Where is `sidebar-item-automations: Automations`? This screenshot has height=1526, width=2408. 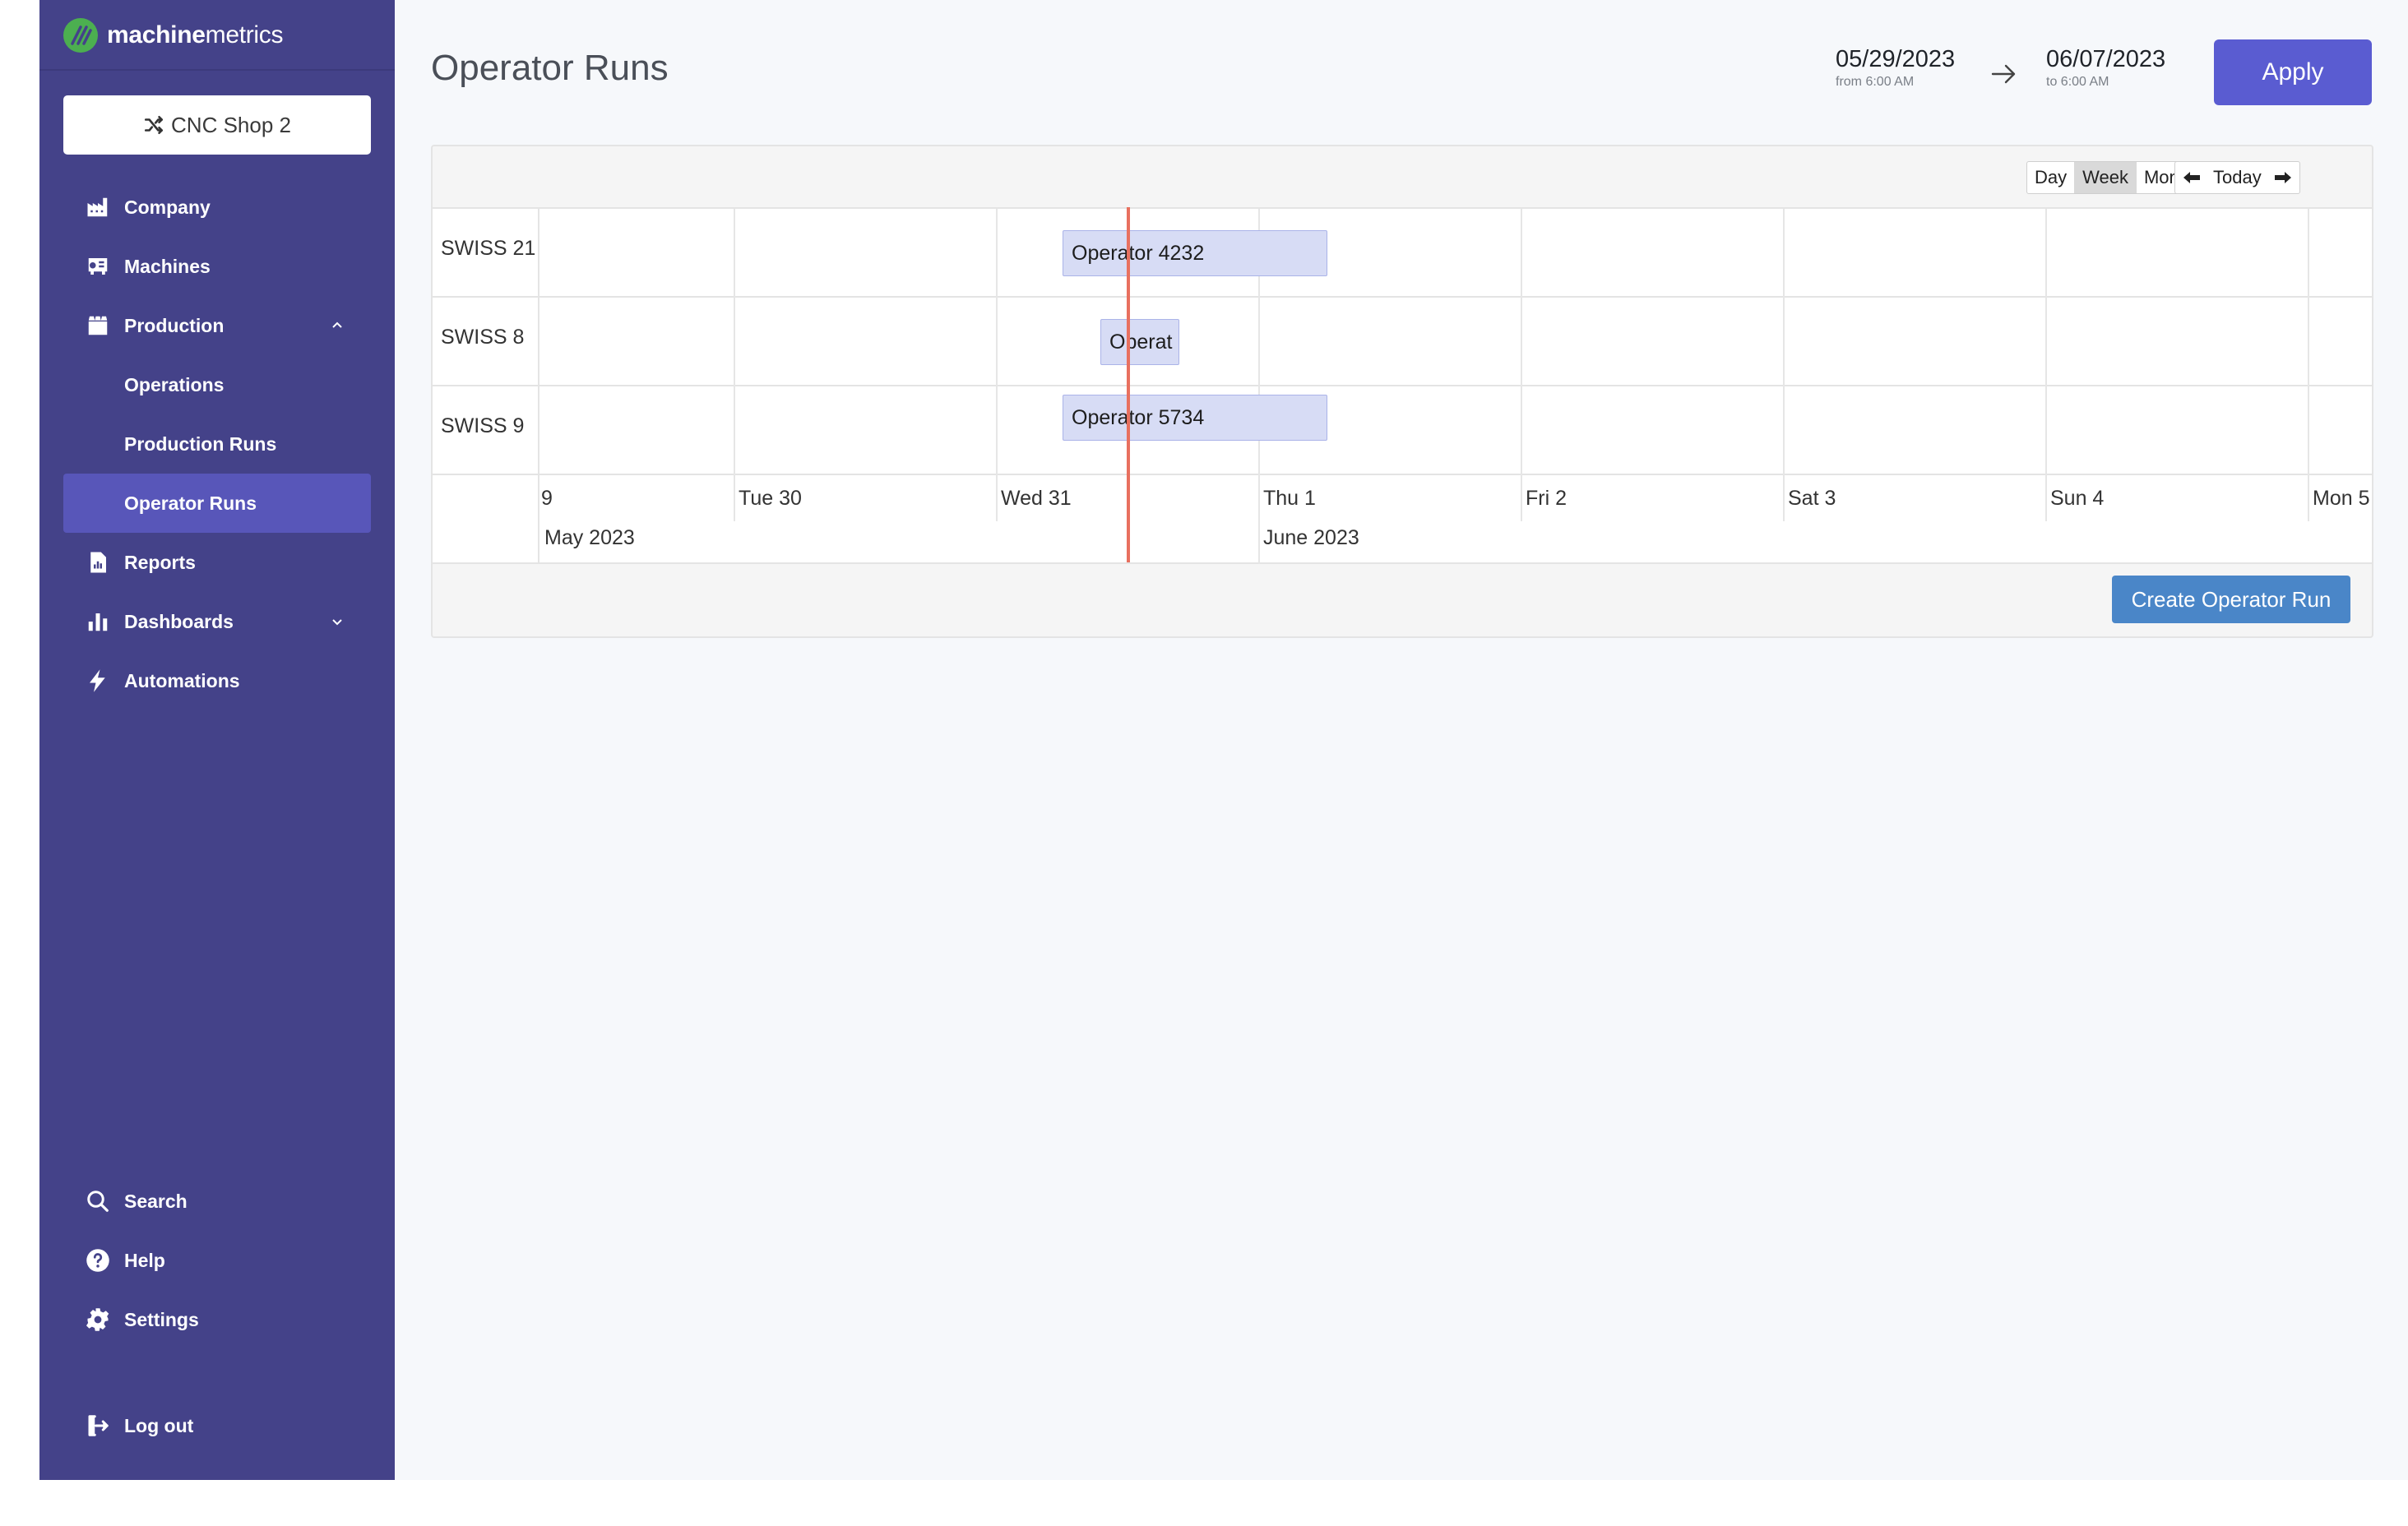
sidebar-item-automations: Automations is located at coordinates (217, 680).